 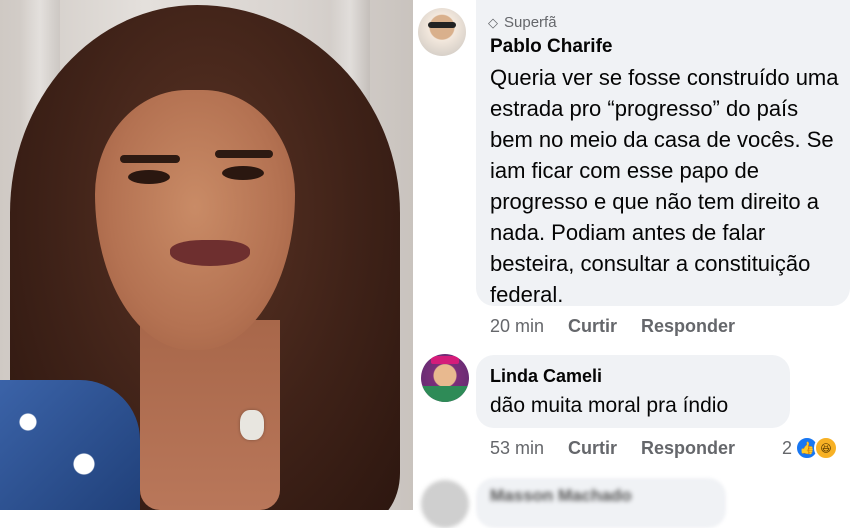 I want to click on comment-timestamp: 20 min, so click(x=517, y=326).